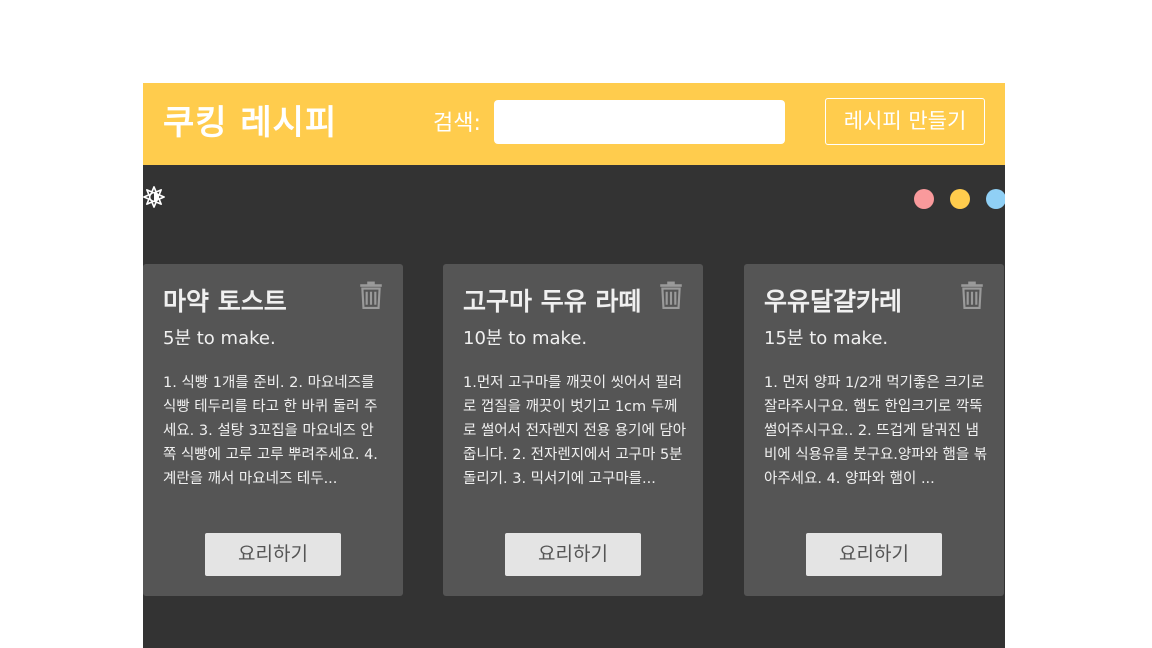 This screenshot has width=1152, height=648. Describe the element at coordinates (639, 122) in the screenshot. I see `search-input` at that location.